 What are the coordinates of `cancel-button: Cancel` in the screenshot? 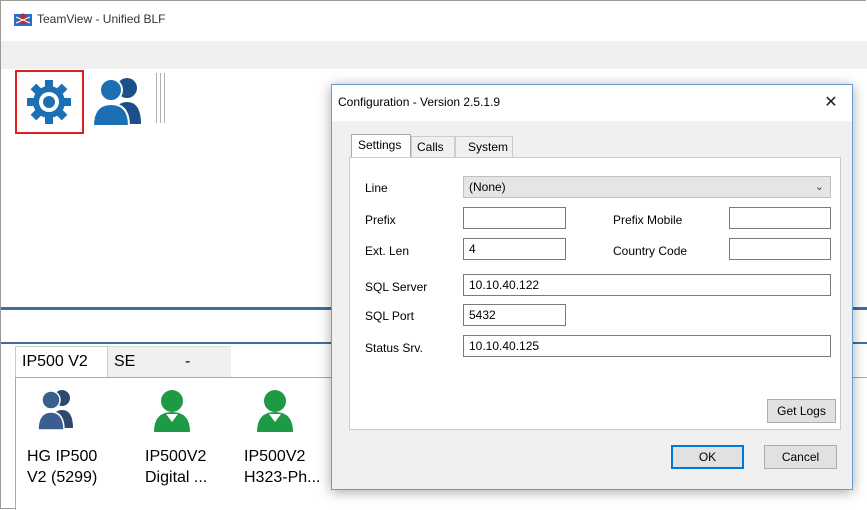 It's located at (800, 457).